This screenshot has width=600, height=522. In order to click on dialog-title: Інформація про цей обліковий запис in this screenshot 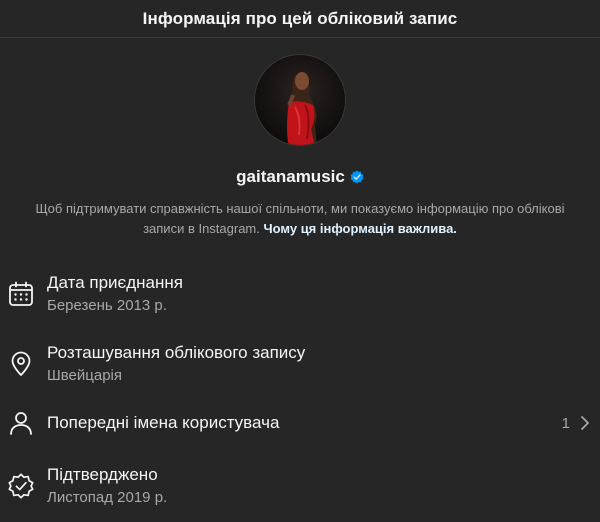, I will do `click(300, 19)`.